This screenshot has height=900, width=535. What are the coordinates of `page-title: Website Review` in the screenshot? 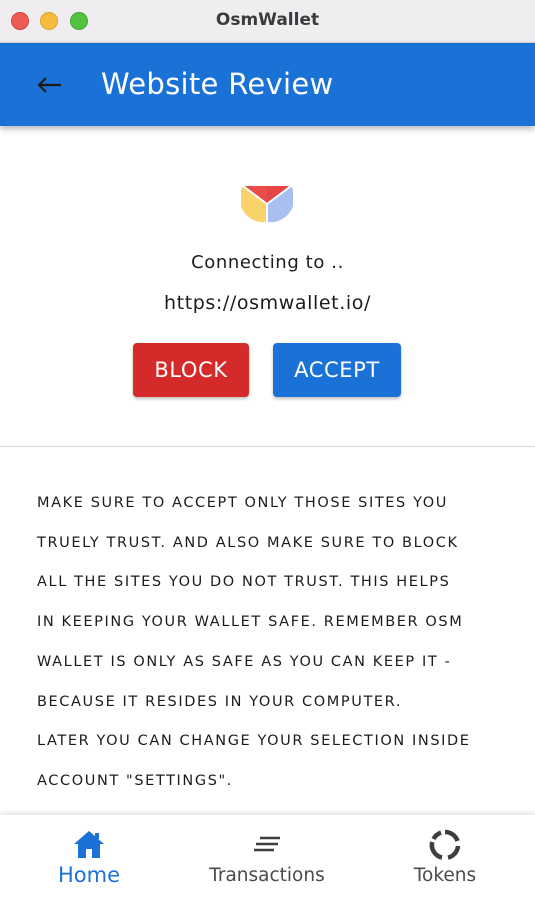 It's located at (217, 84).